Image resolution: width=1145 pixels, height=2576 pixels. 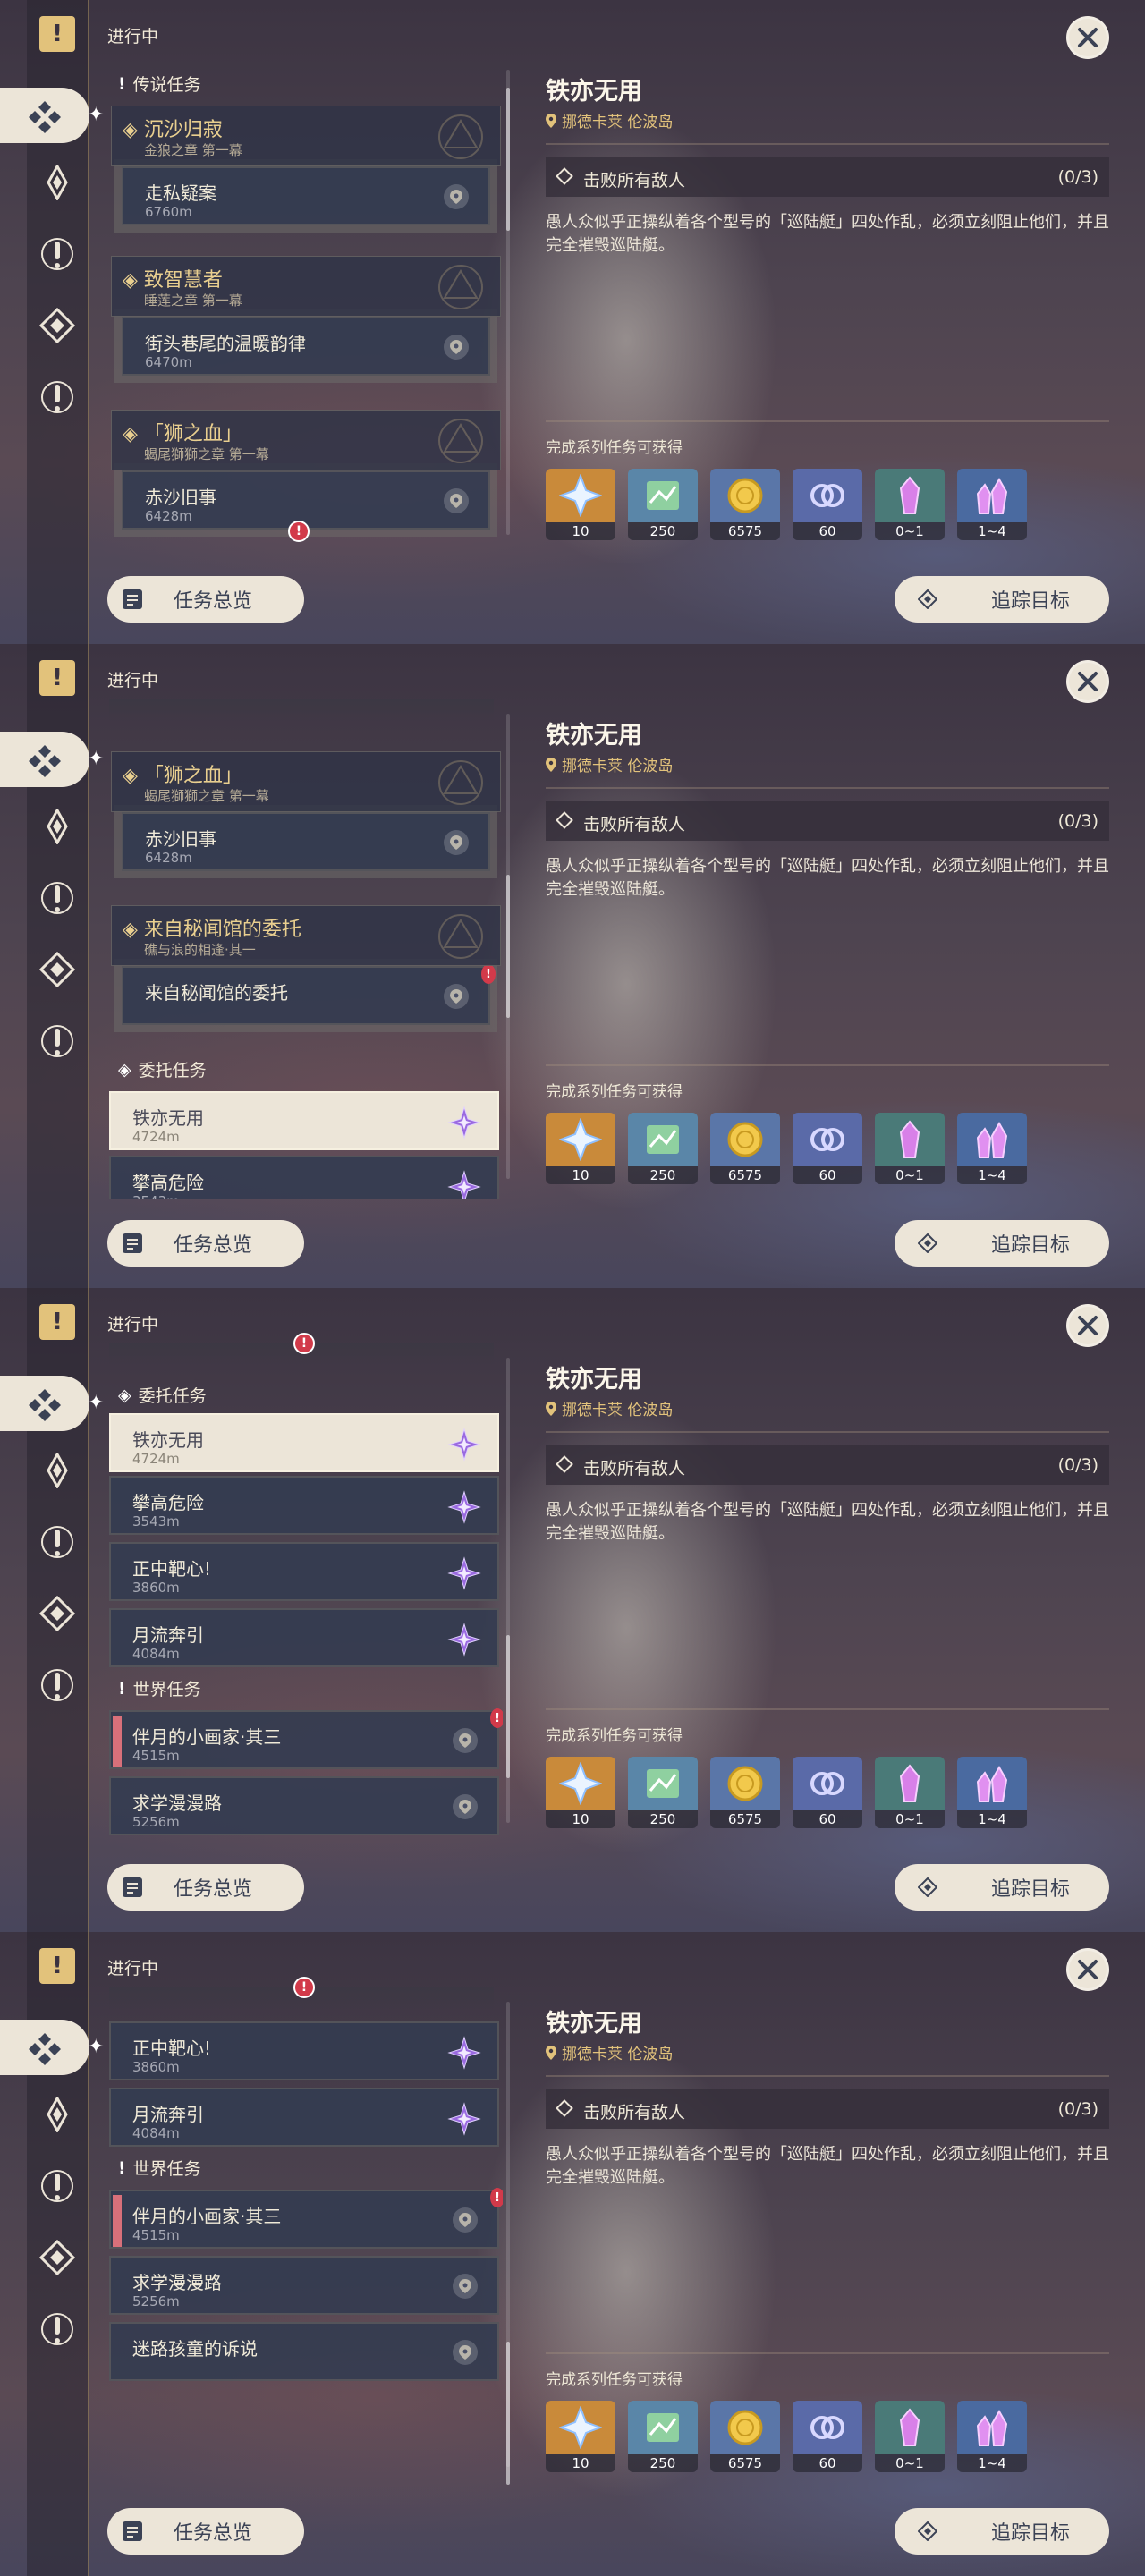 I want to click on quest-item: 来自秘闻馆的委托!, so click(x=309, y=994).